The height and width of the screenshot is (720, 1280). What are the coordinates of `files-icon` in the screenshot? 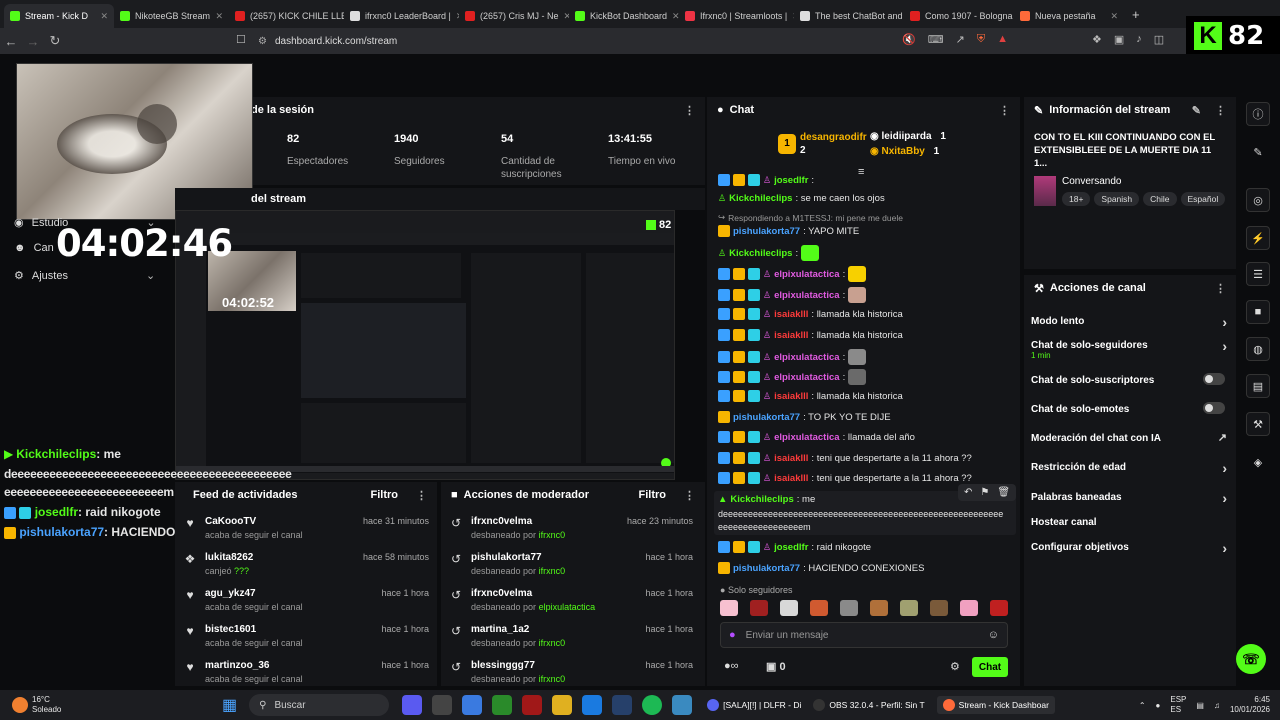 It's located at (442, 705).